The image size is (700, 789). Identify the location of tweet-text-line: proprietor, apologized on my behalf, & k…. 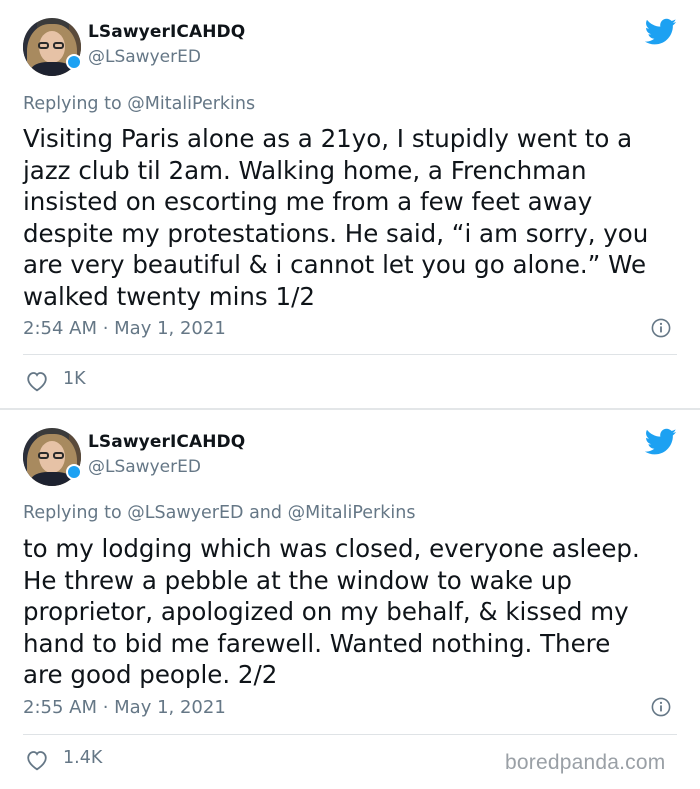
(326, 611).